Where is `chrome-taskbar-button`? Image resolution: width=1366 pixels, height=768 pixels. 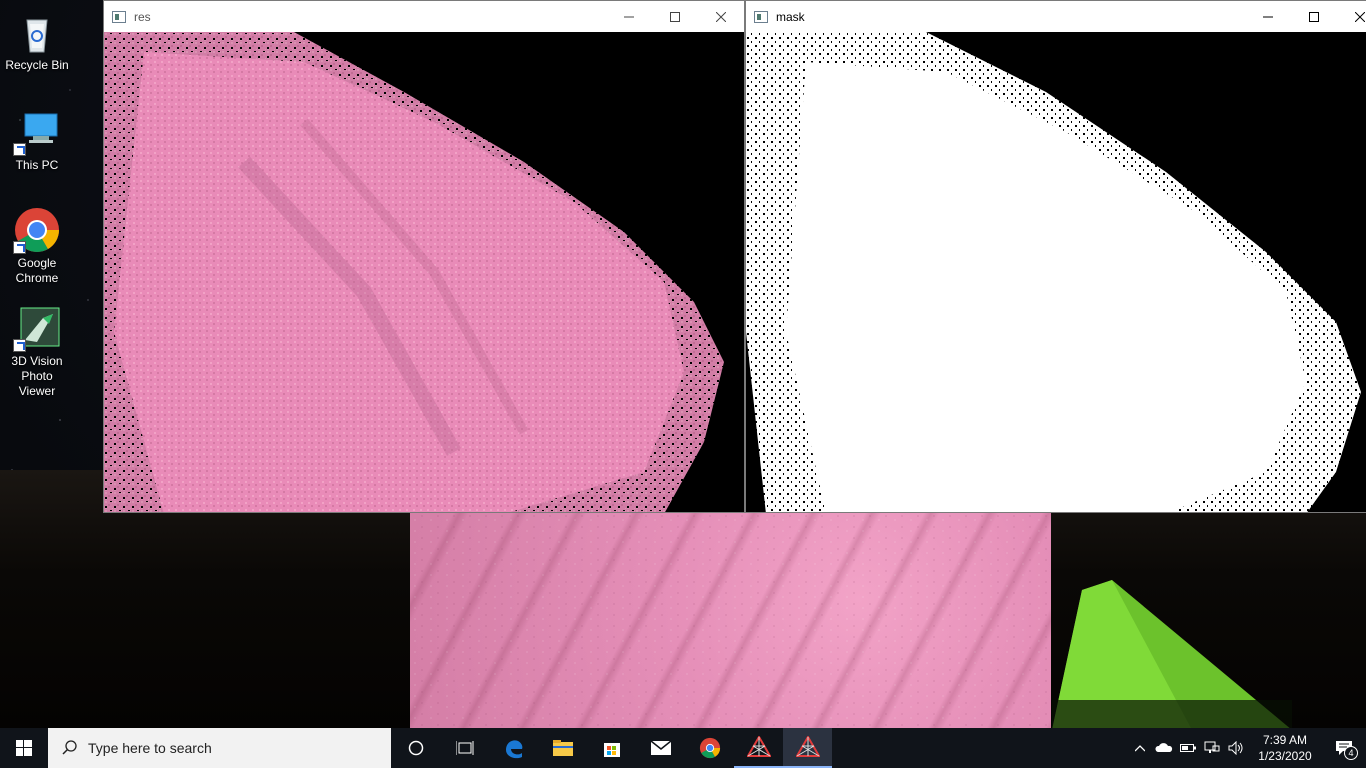 chrome-taskbar-button is located at coordinates (709, 748).